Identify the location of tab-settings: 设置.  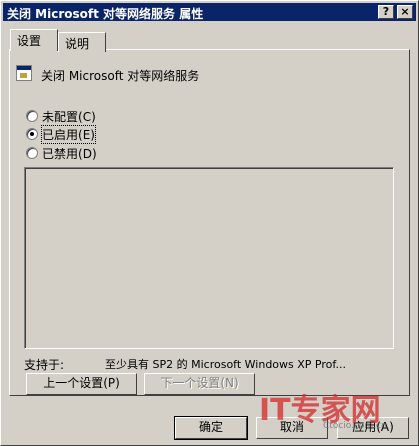
(34, 40).